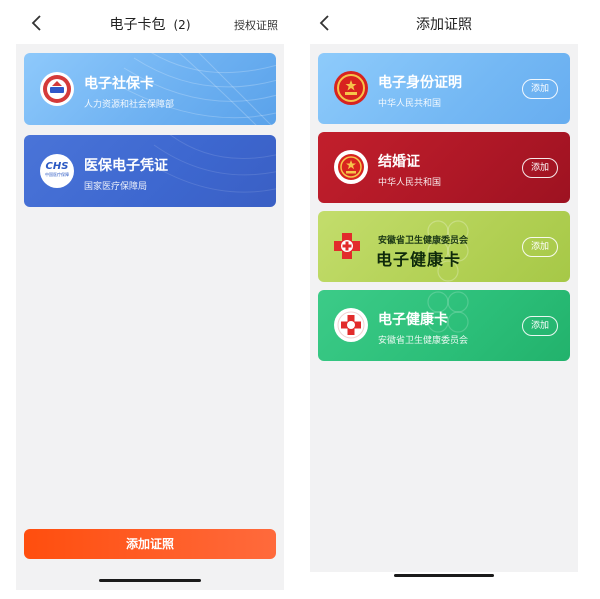  Describe the element at coordinates (119, 84) in the screenshot. I see `card-title: 电子社保卡` at that location.